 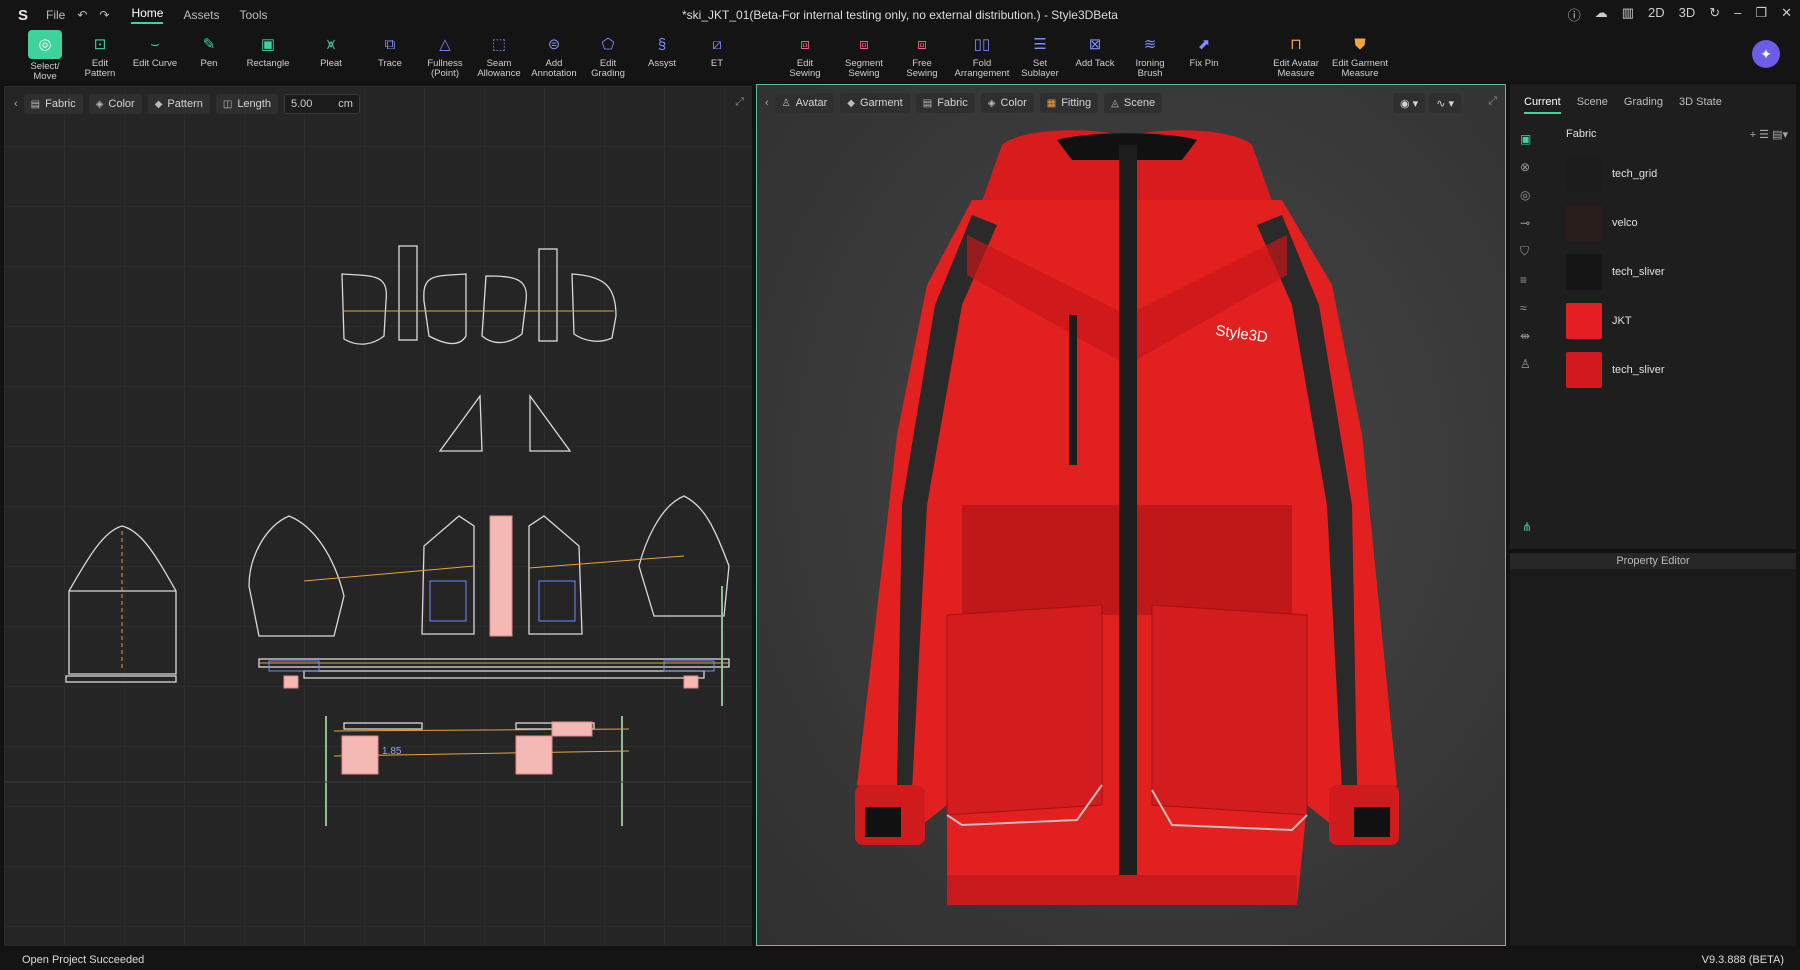 What do you see at coordinates (155, 56) in the screenshot?
I see `edit-curve-tool: ⌣ Edit Curve` at bounding box center [155, 56].